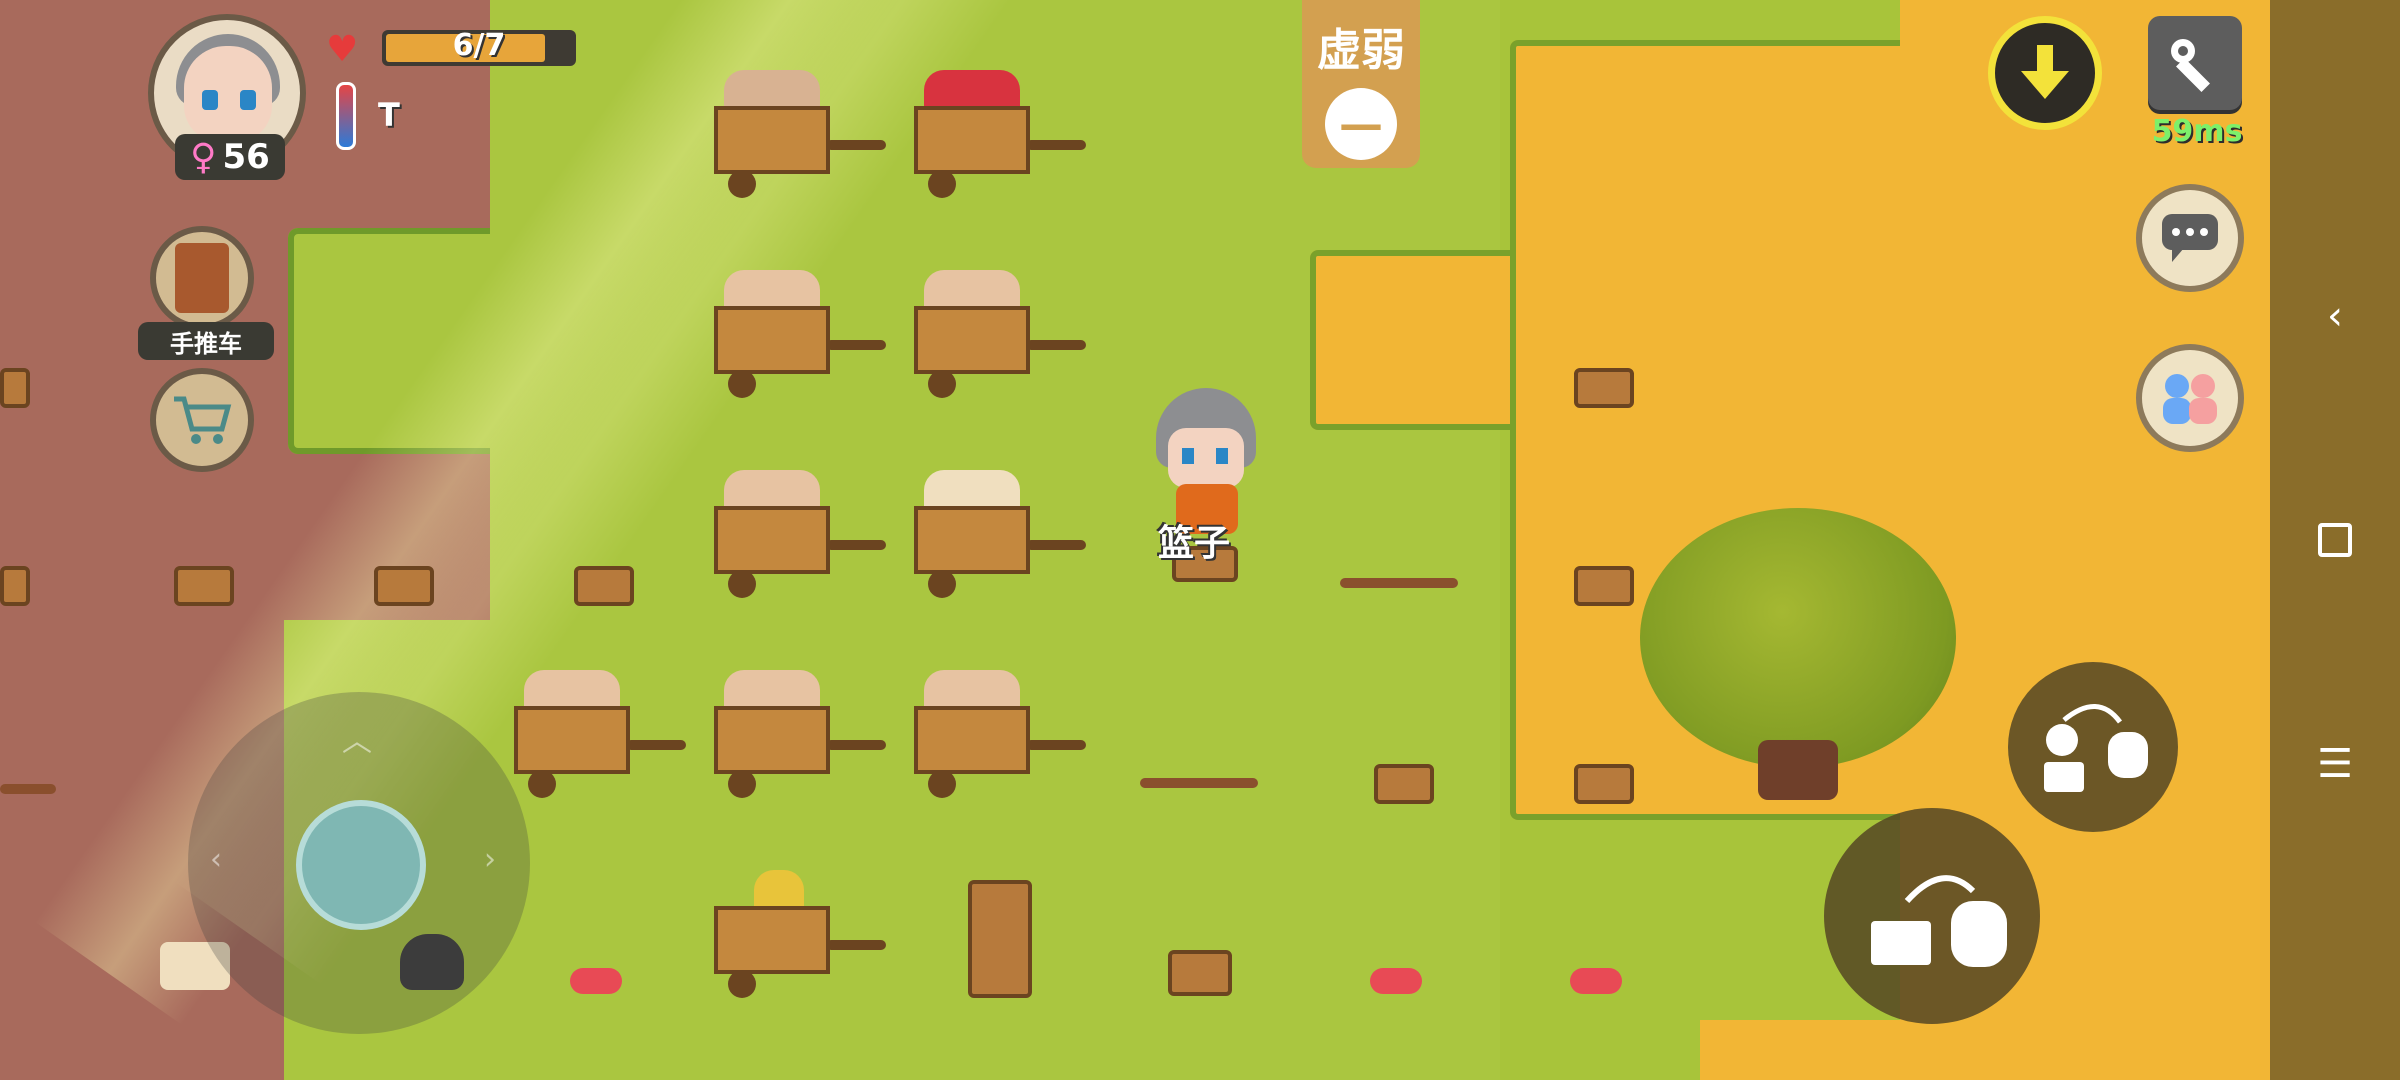  What do you see at coordinates (1939, 921) in the screenshot?
I see `drop-hand-icon` at bounding box center [1939, 921].